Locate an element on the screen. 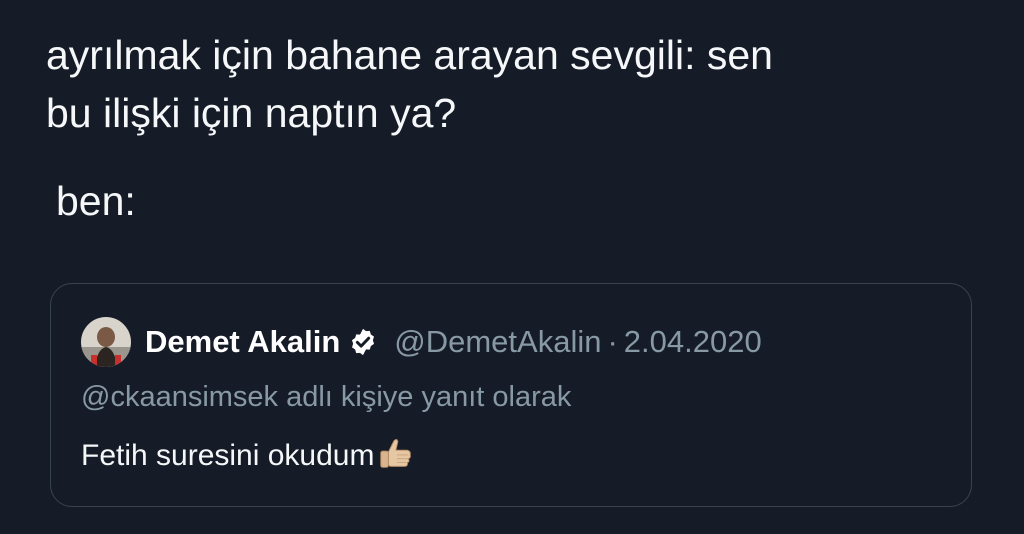  quoted-tweet-body: Fetih suresini okudum is located at coordinates (247, 456).